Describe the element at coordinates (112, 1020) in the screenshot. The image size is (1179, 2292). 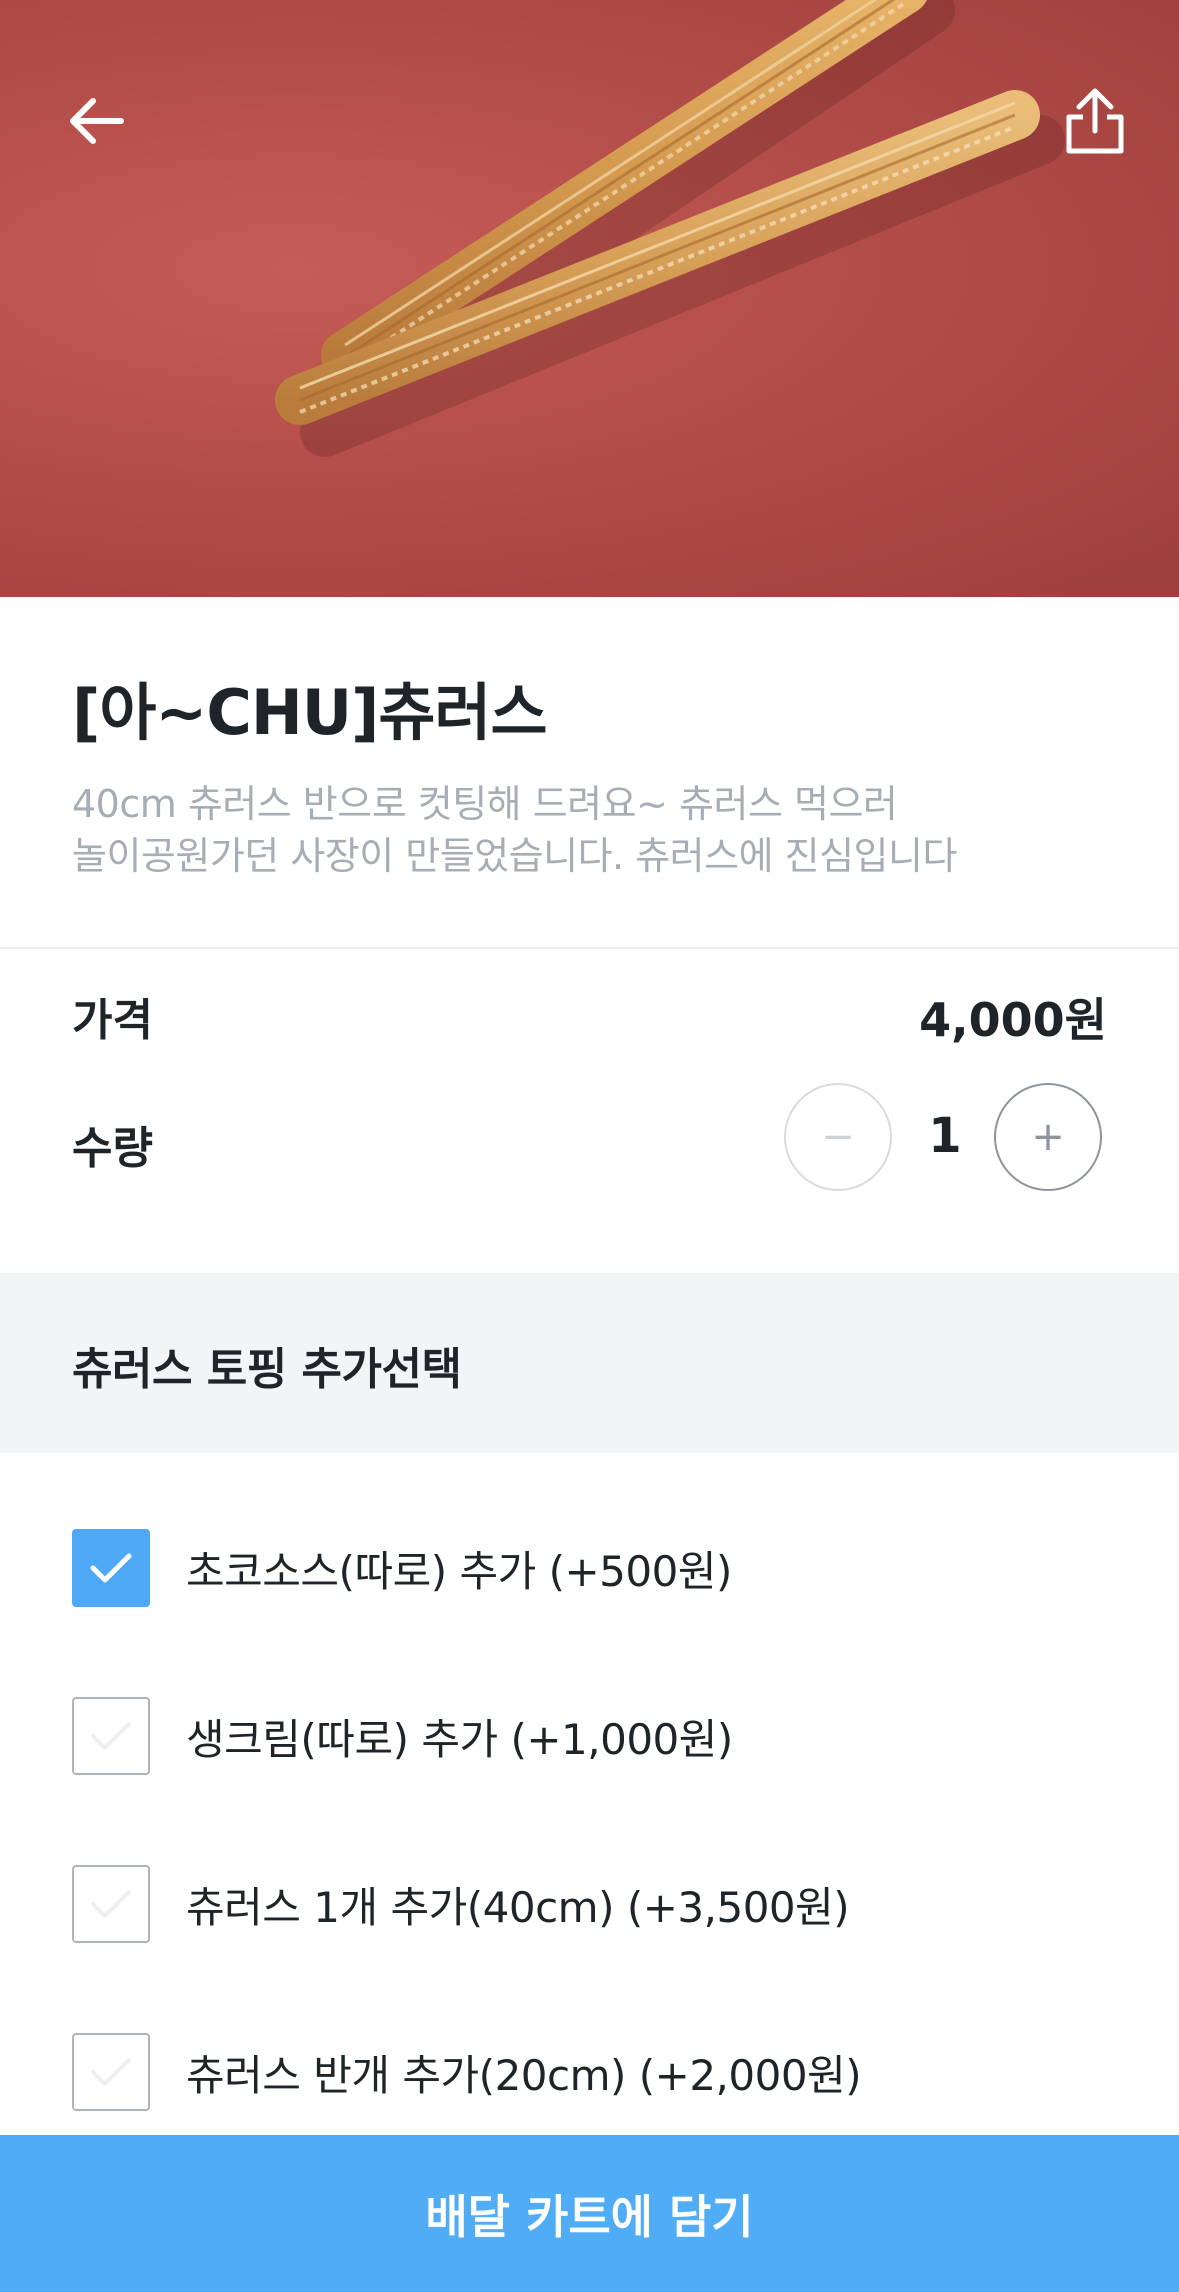
I see `price-label: 가격` at that location.